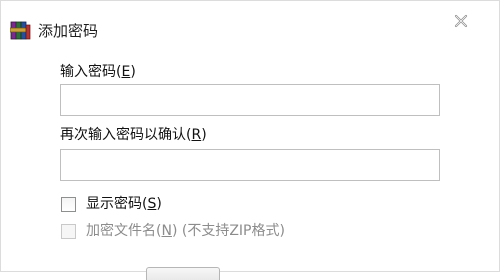 The width and height of the screenshot is (500, 280). Describe the element at coordinates (117, 204) in the screenshot. I see `show-password-label-text: 显示密码(` at that location.